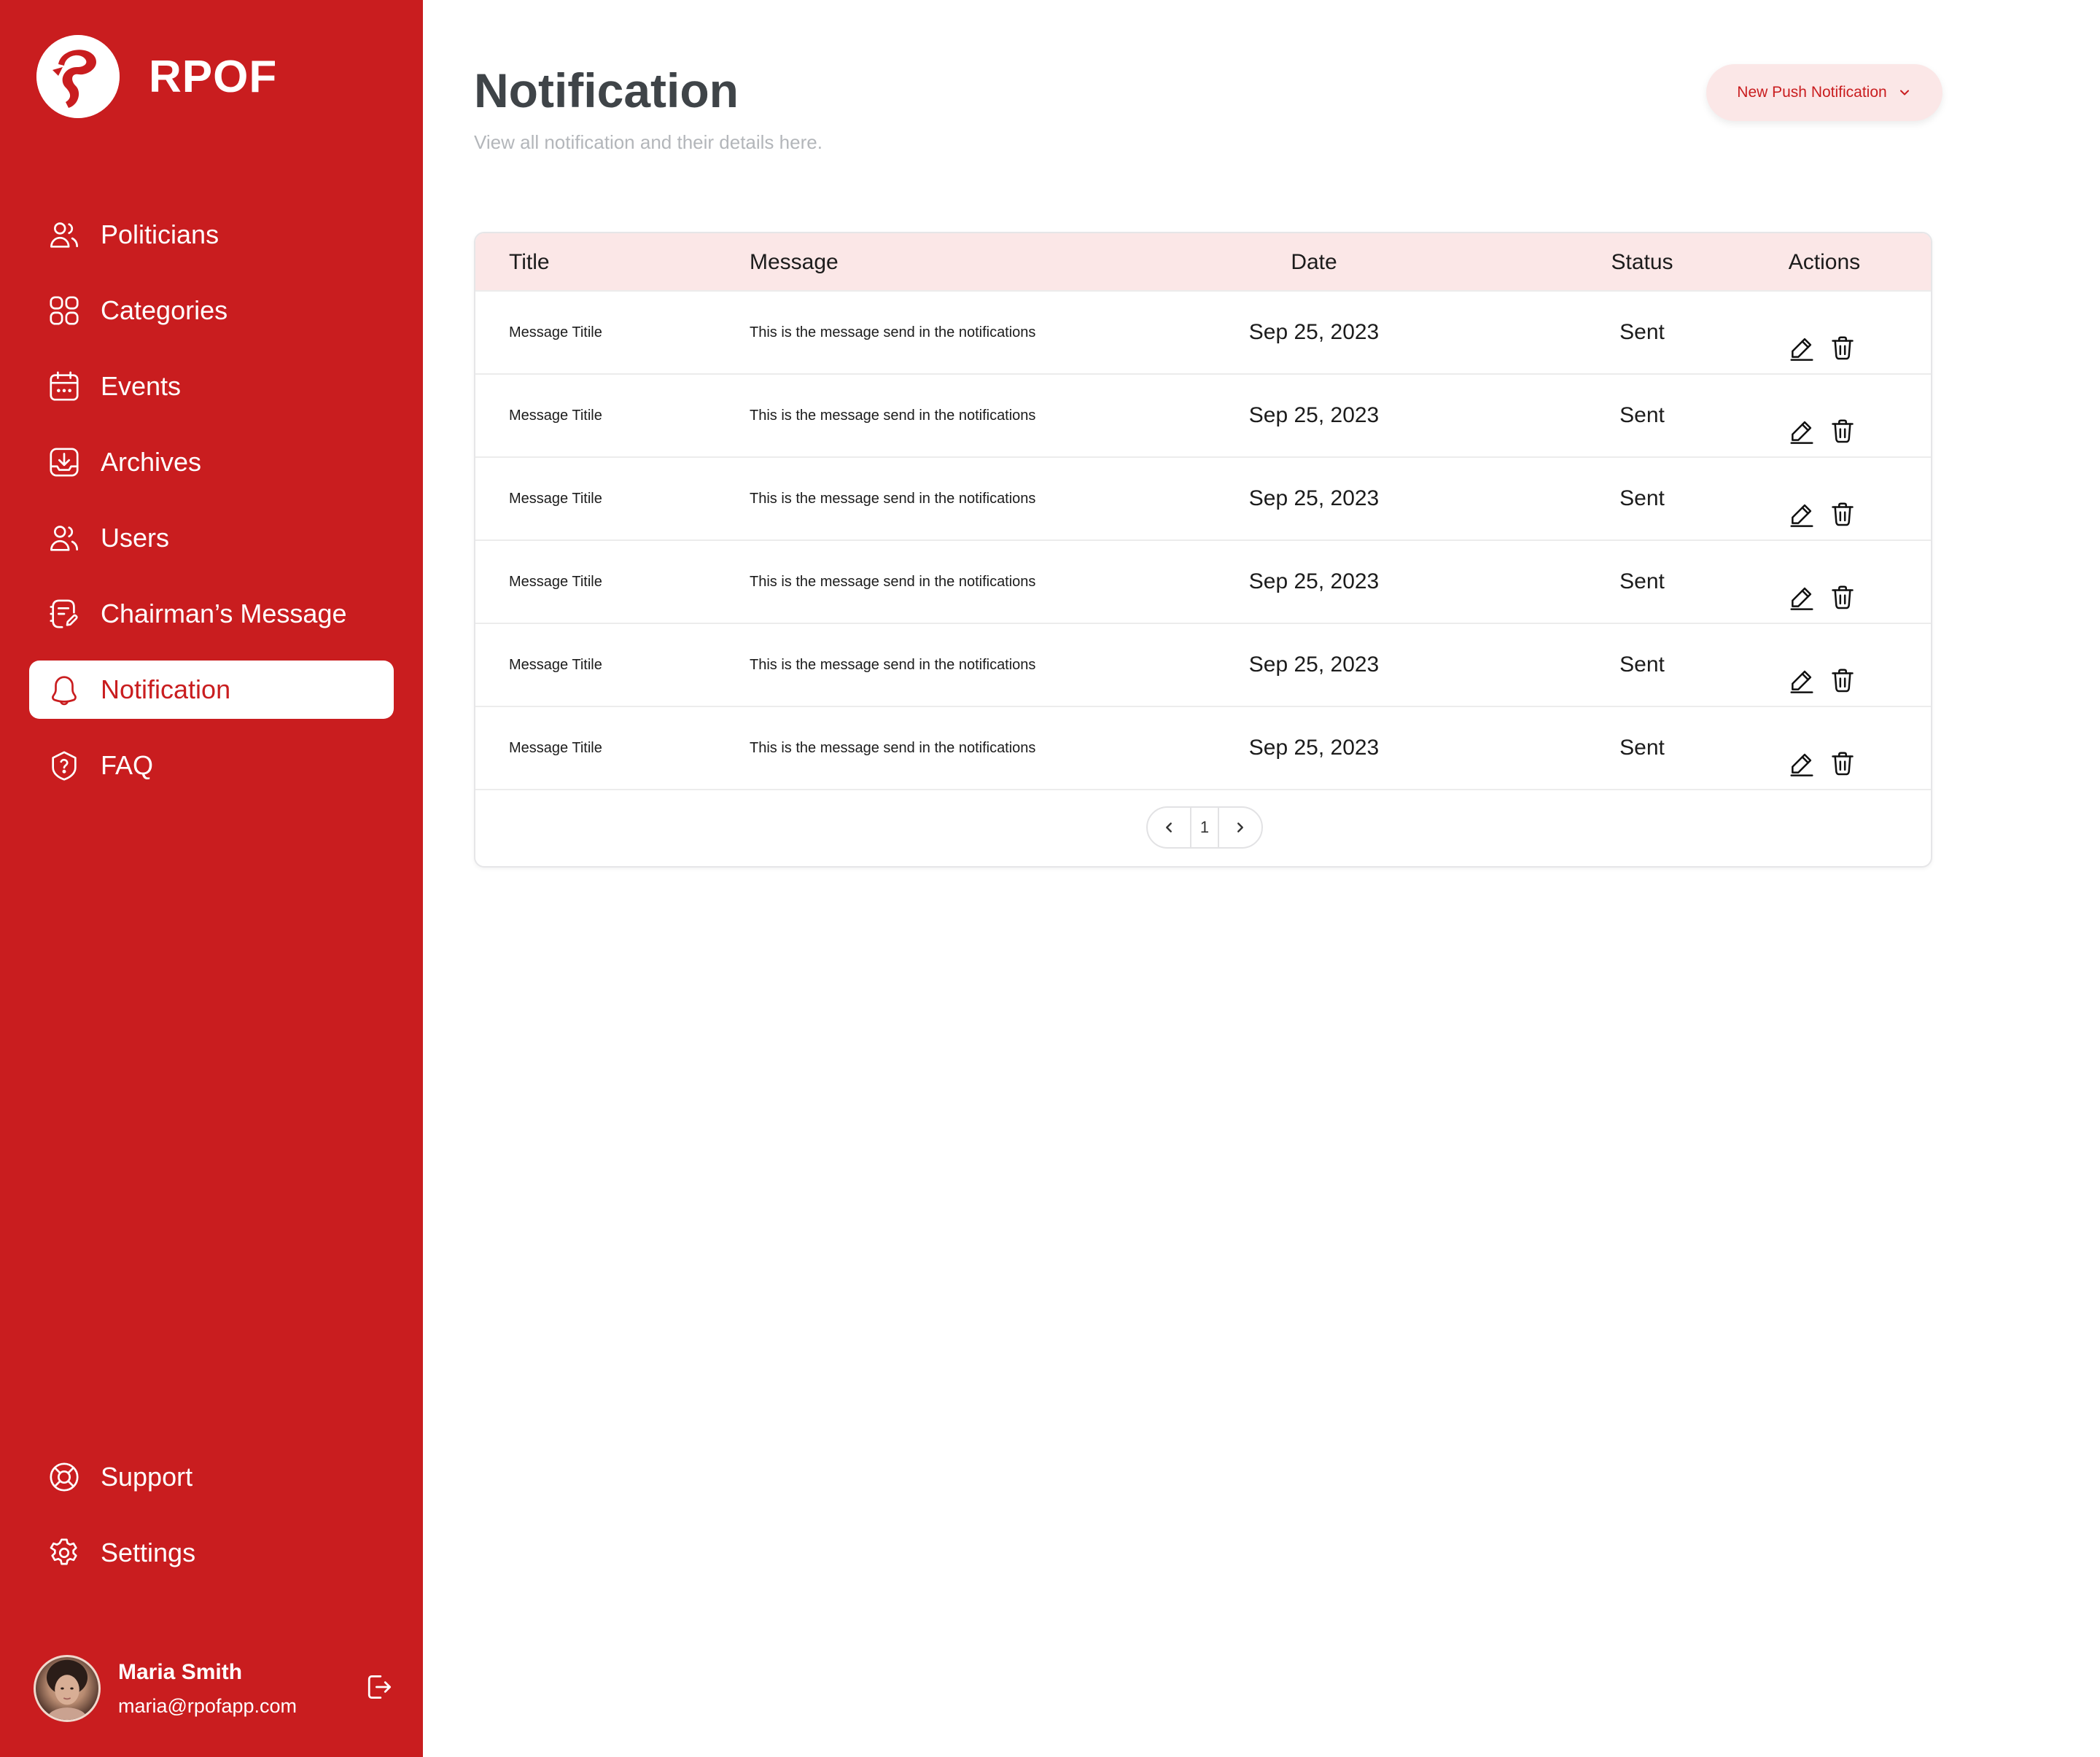  I want to click on page-title: Notification, so click(606, 90).